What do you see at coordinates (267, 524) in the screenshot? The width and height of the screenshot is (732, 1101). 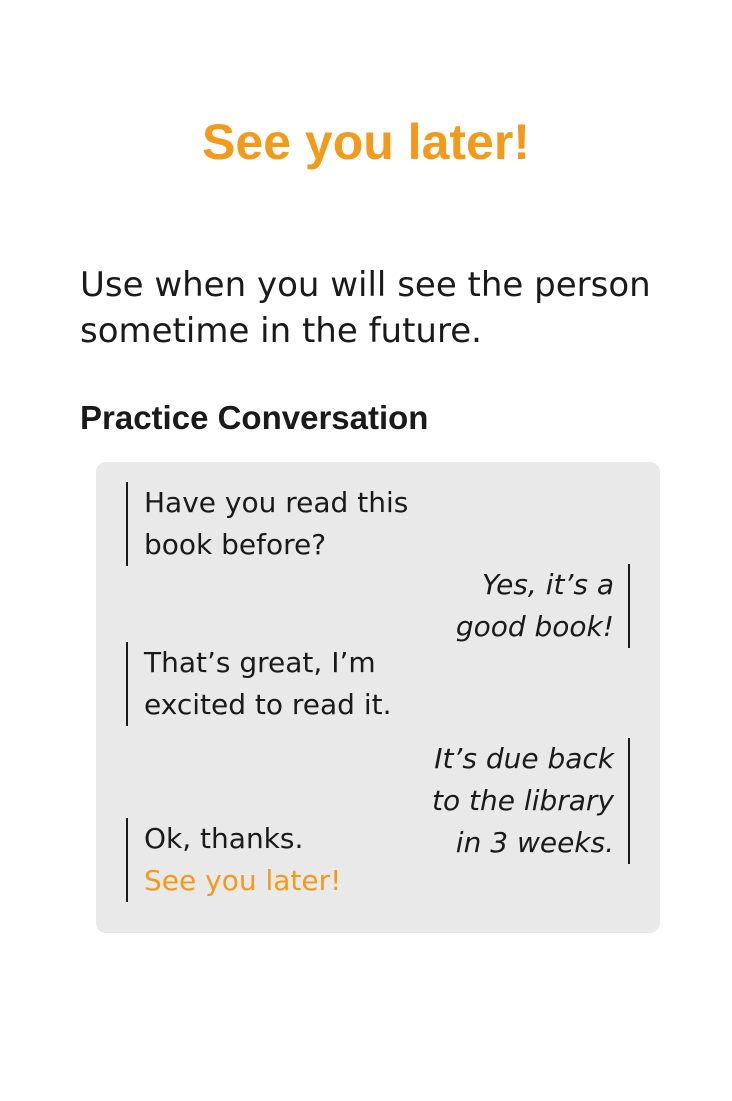 I see `message-left-1: Have you read this book before?` at bounding box center [267, 524].